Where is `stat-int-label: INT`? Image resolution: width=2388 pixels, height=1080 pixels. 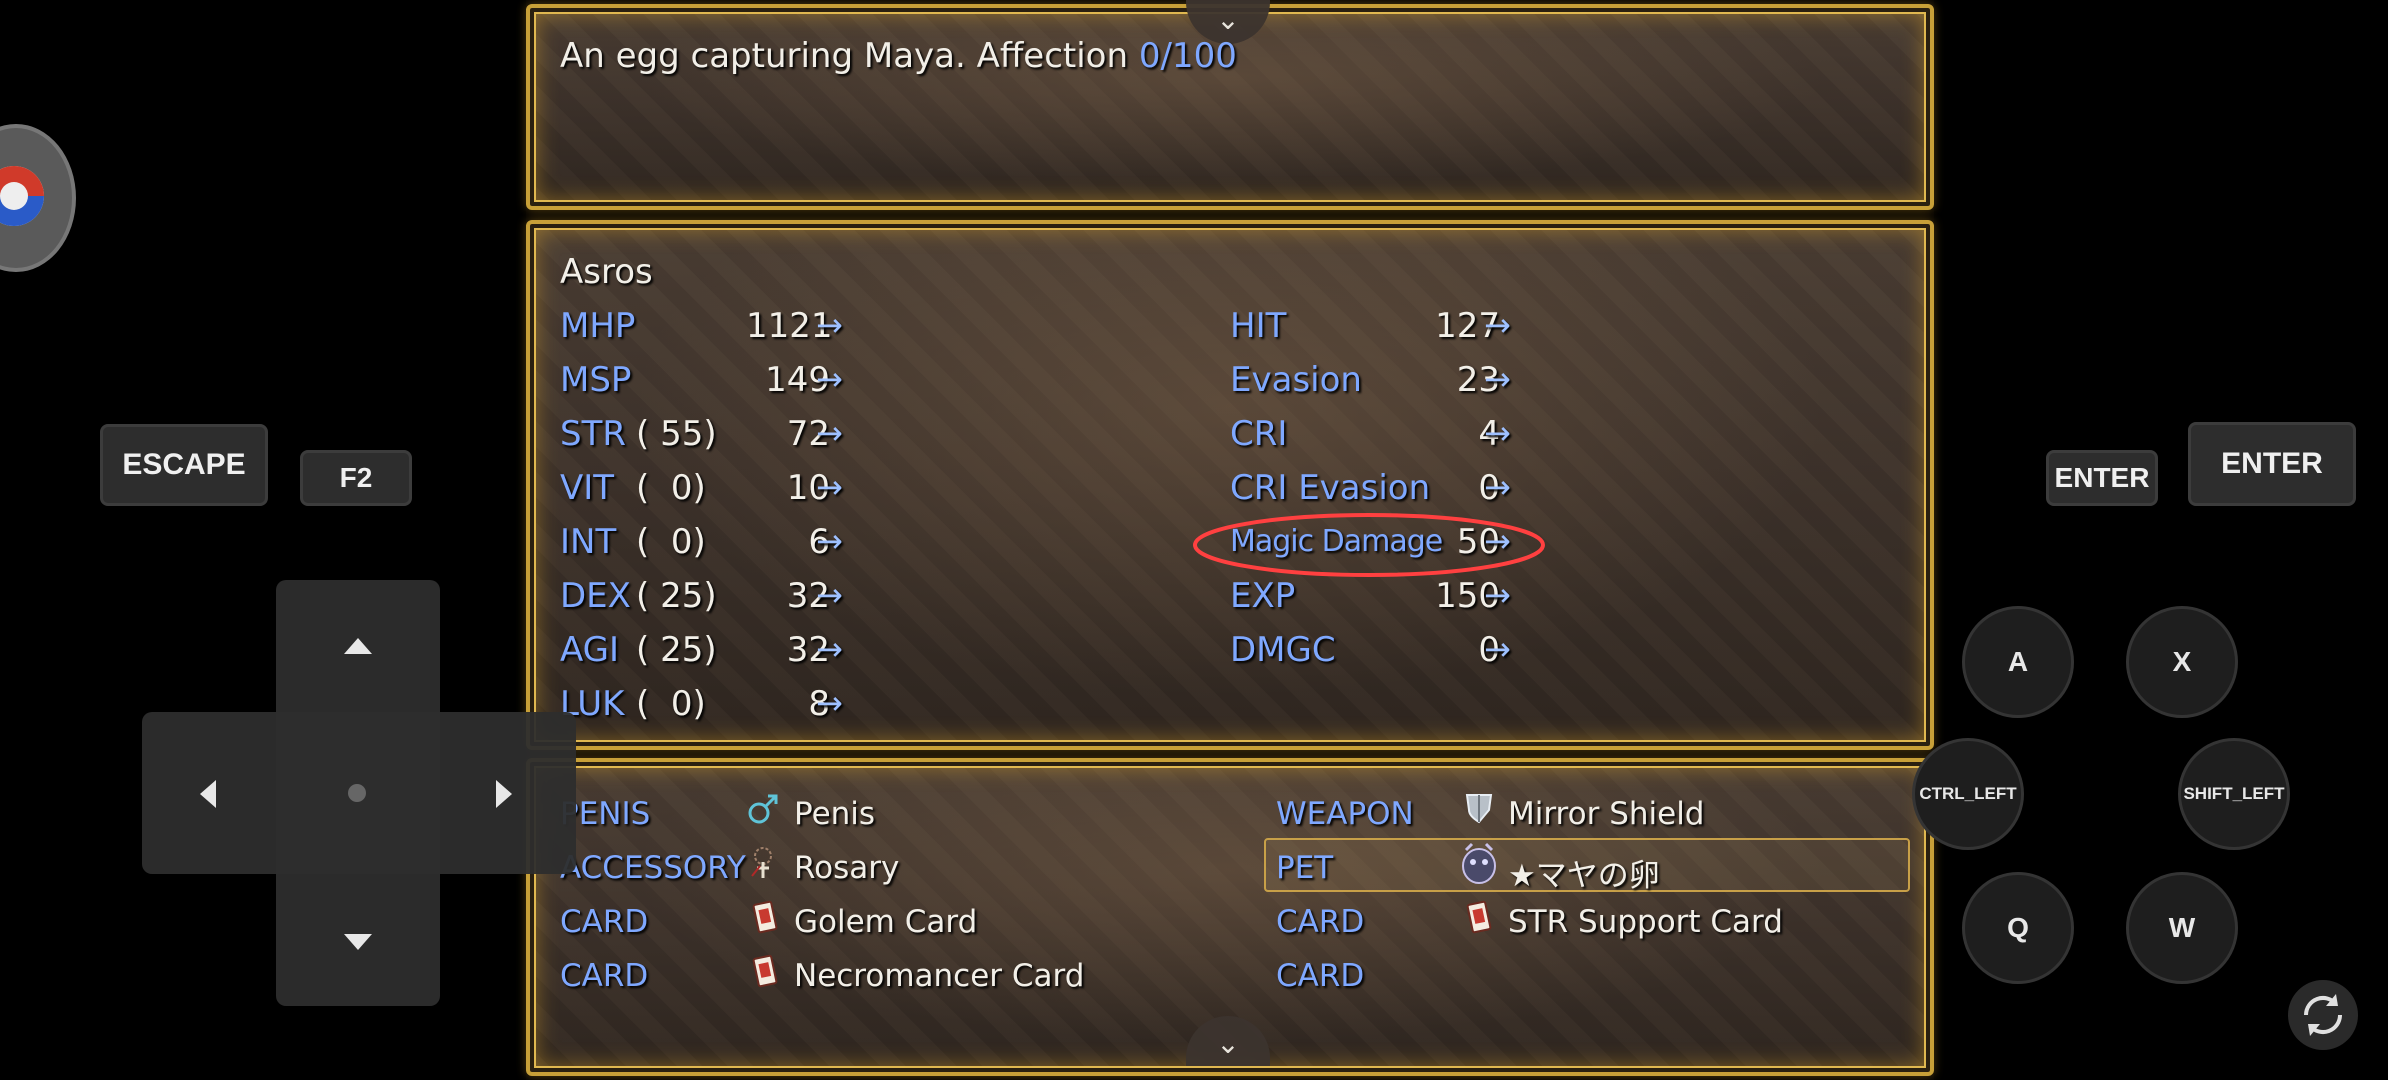 stat-int-label: INT is located at coordinates (588, 542).